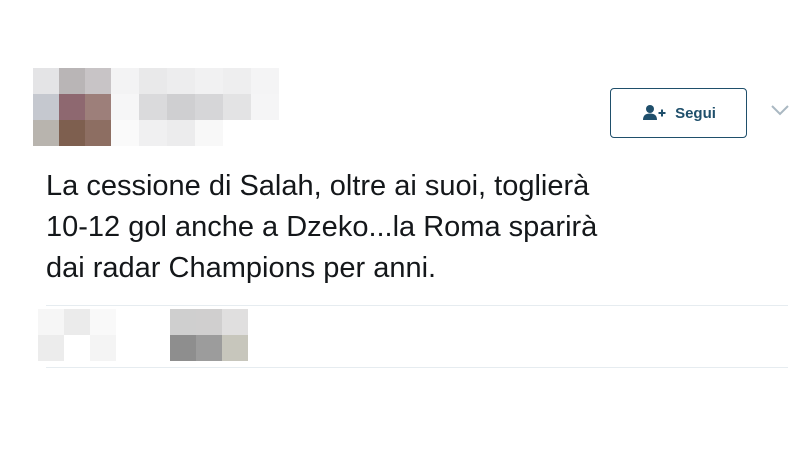 The image size is (810, 450). What do you see at coordinates (77, 335) in the screenshot?
I see `retweet-count-pixelated` at bounding box center [77, 335].